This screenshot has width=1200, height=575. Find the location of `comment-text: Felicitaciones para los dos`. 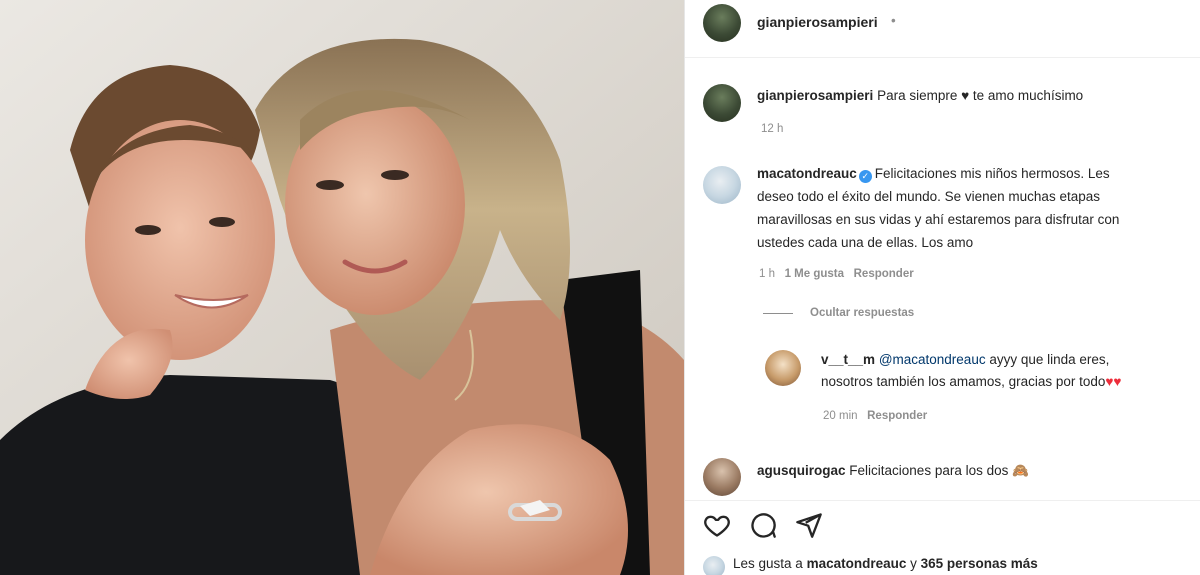

comment-text: Felicitaciones para los dos is located at coordinates (929, 470).